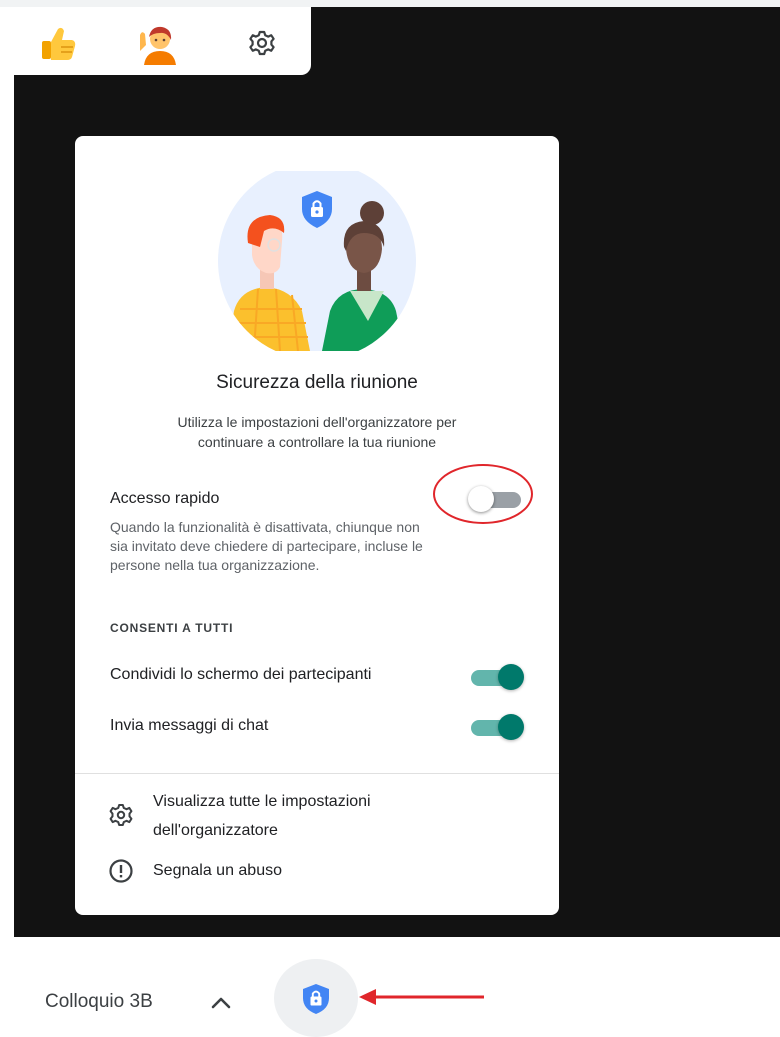 The height and width of the screenshot is (1037, 780). I want to click on quick-access-toggle, so click(496, 499).